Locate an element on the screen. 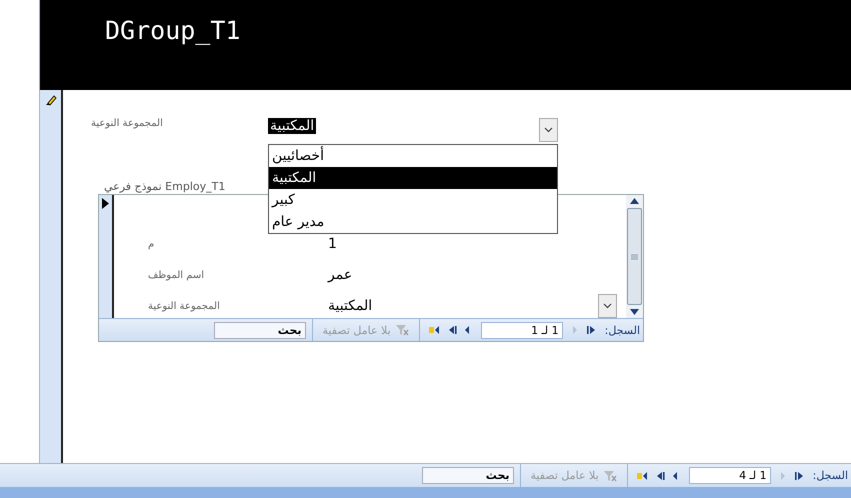  field-value: 1 is located at coordinates (477, 244).